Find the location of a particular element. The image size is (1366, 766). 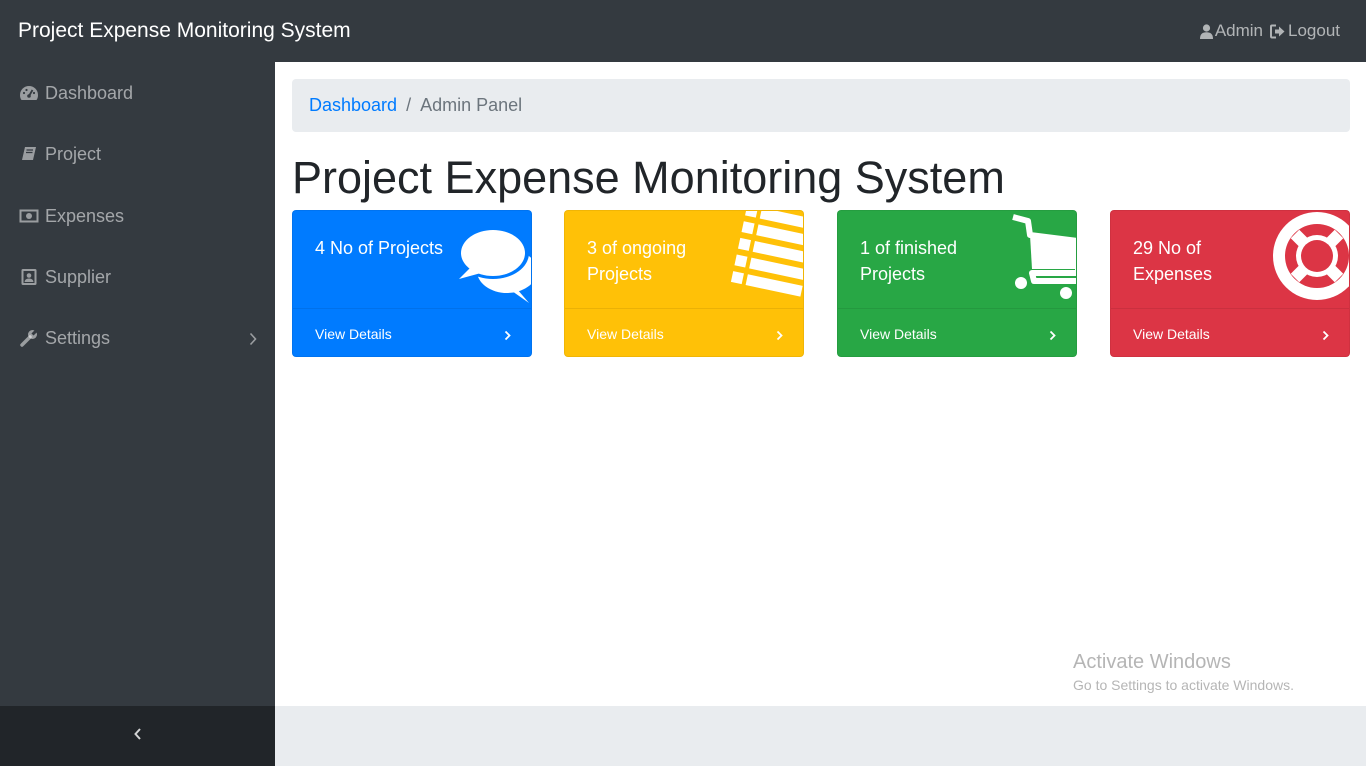

card-body: 4 No of Projects is located at coordinates (412, 259).